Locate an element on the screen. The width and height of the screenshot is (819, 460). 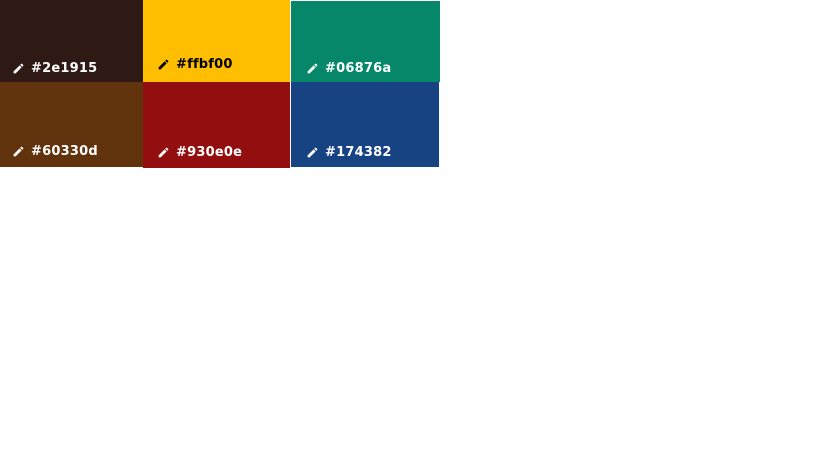
swatch-edit-label: #2e1915 is located at coordinates (54, 68).